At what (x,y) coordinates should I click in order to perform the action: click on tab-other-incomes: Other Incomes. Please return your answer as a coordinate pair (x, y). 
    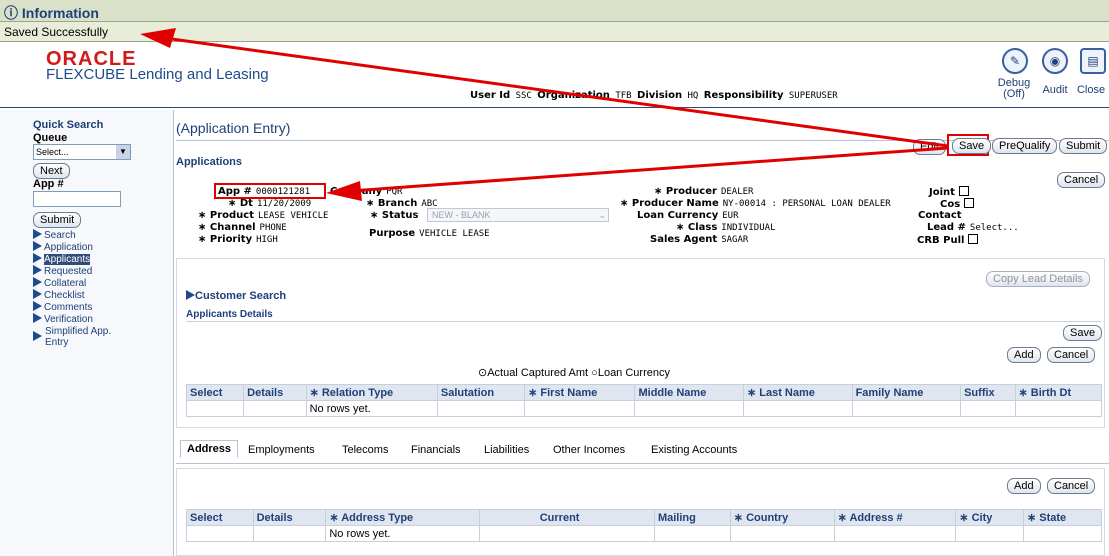
    Looking at the image, I should click on (589, 450).